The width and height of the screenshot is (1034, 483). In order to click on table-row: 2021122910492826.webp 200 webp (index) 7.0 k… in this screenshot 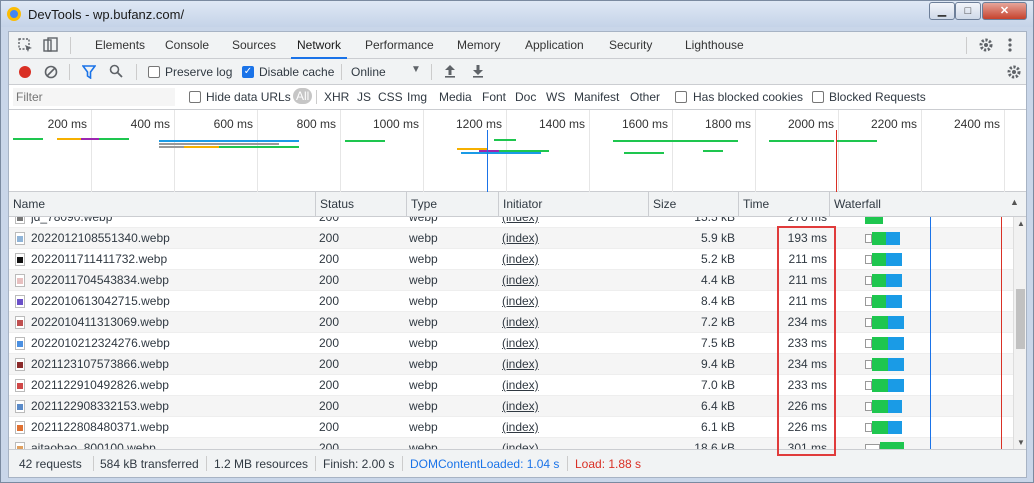, I will do `click(511, 385)`.